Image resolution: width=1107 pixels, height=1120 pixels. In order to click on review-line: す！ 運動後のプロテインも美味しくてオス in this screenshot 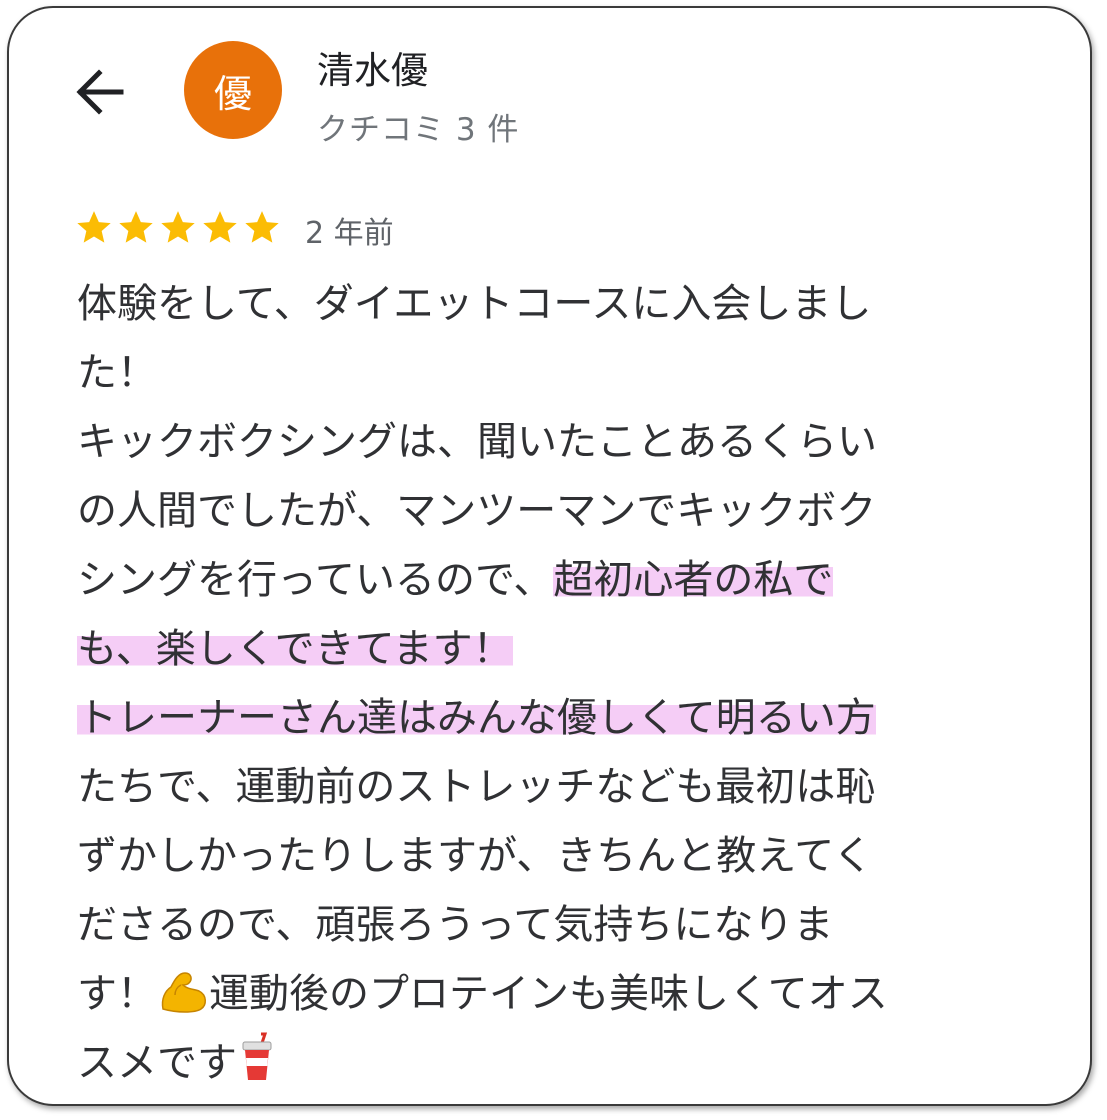, I will do `click(547, 994)`.